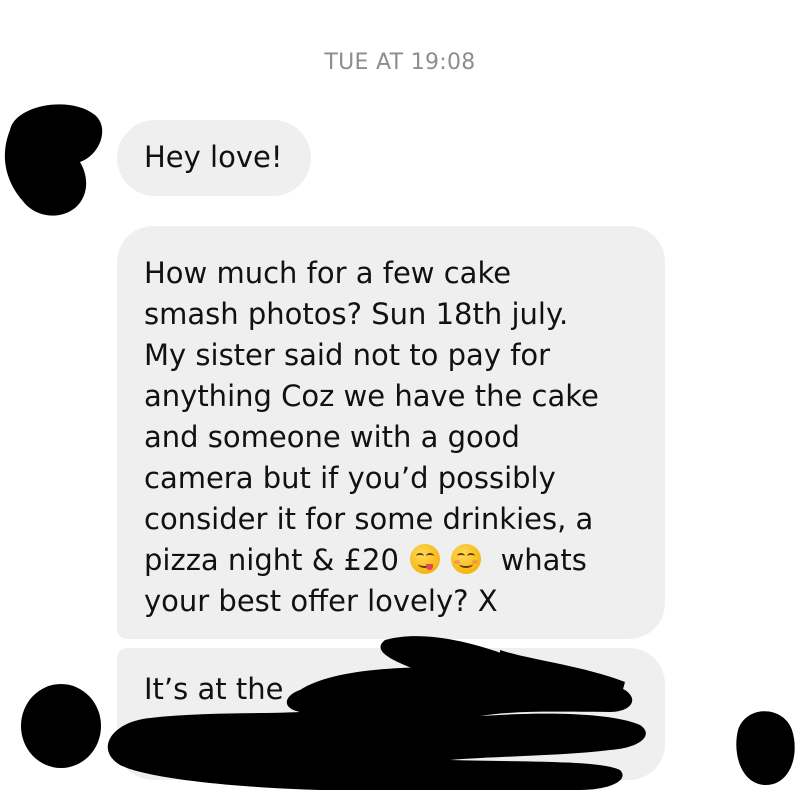 Image resolution: width=800 pixels, height=800 pixels. I want to click on redaction-scribble, so click(376, 713).